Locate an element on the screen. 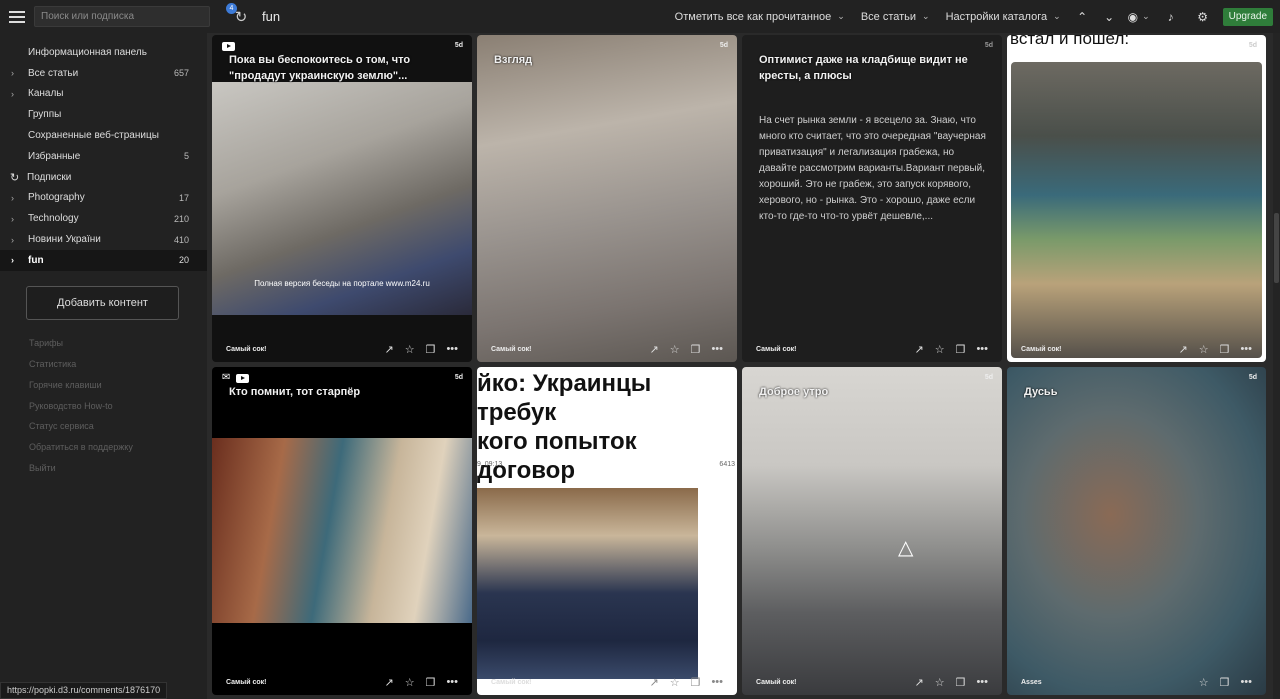 This screenshot has width=1280, height=699. eye-icon: ◉ ⌄ is located at coordinates (1139, 17).